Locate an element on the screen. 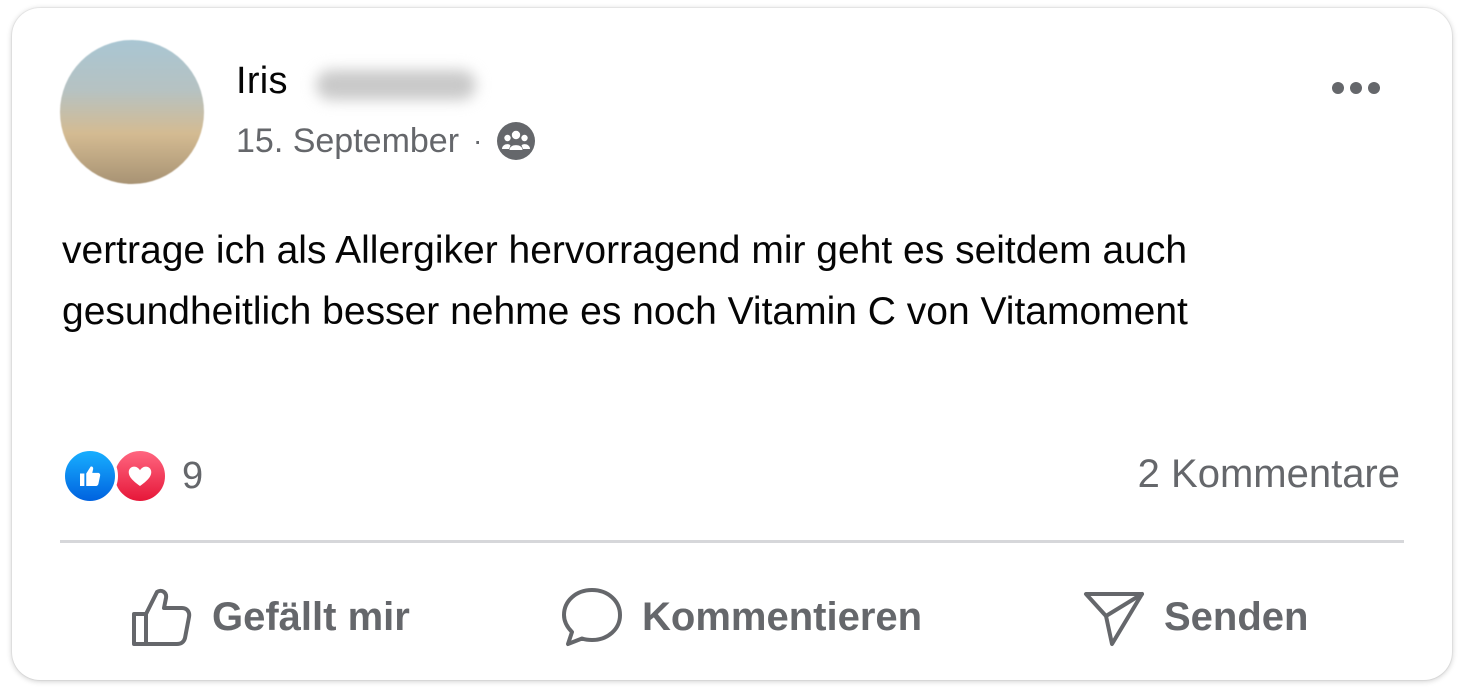  avatar is located at coordinates (132, 112).